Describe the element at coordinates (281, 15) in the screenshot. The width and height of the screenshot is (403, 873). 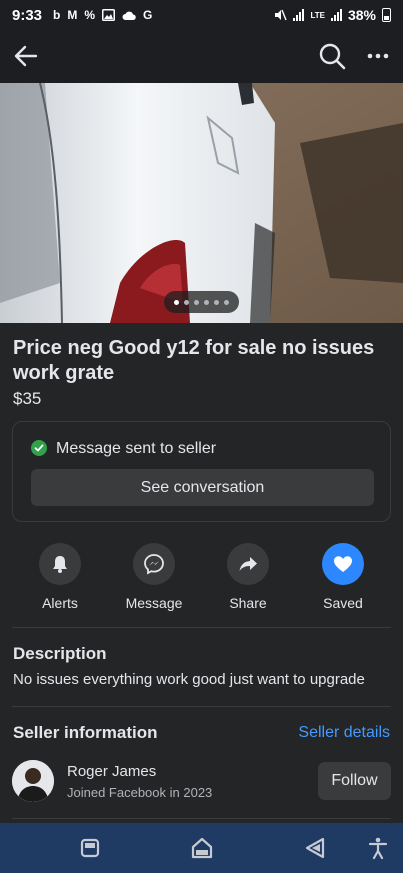
I see `mute-icon` at that location.